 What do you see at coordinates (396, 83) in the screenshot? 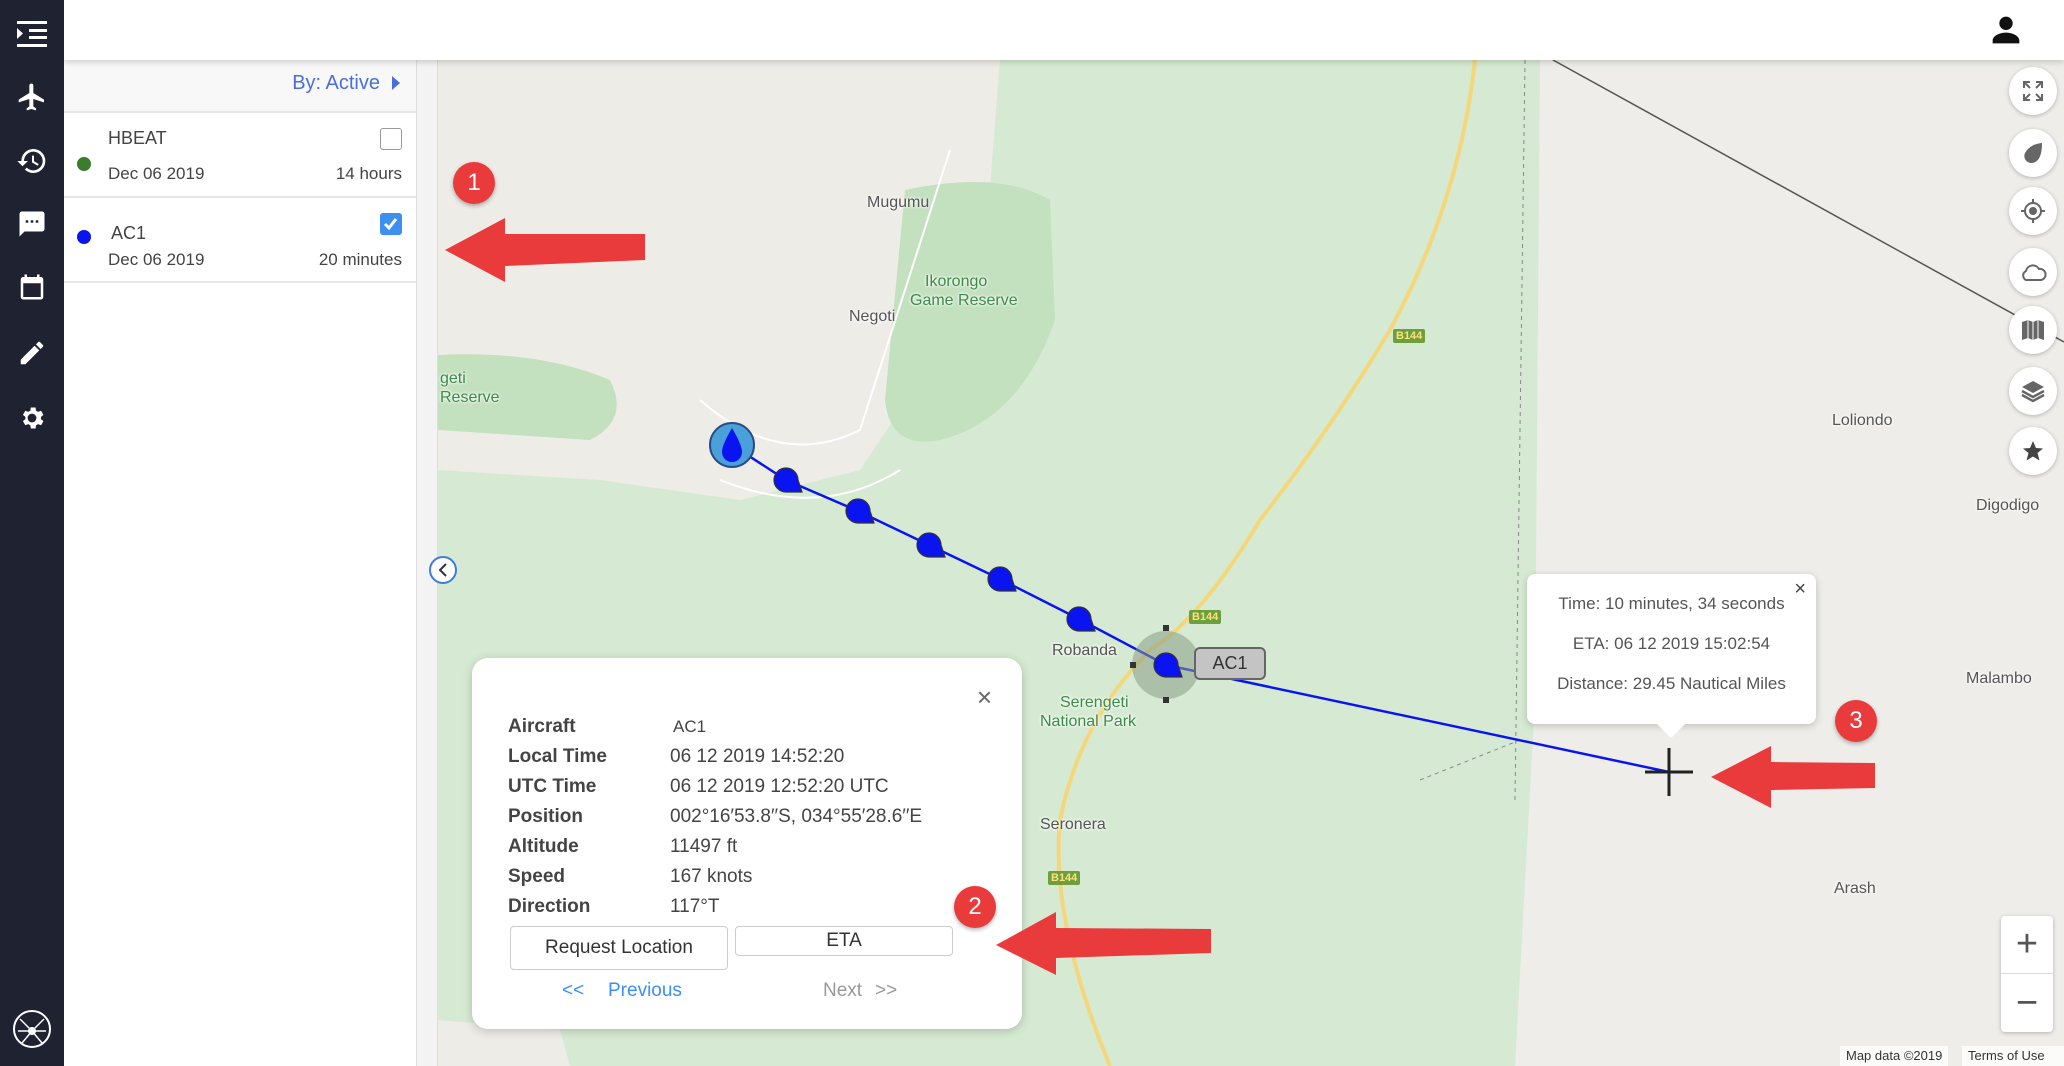
I see `caret-right-icon` at bounding box center [396, 83].